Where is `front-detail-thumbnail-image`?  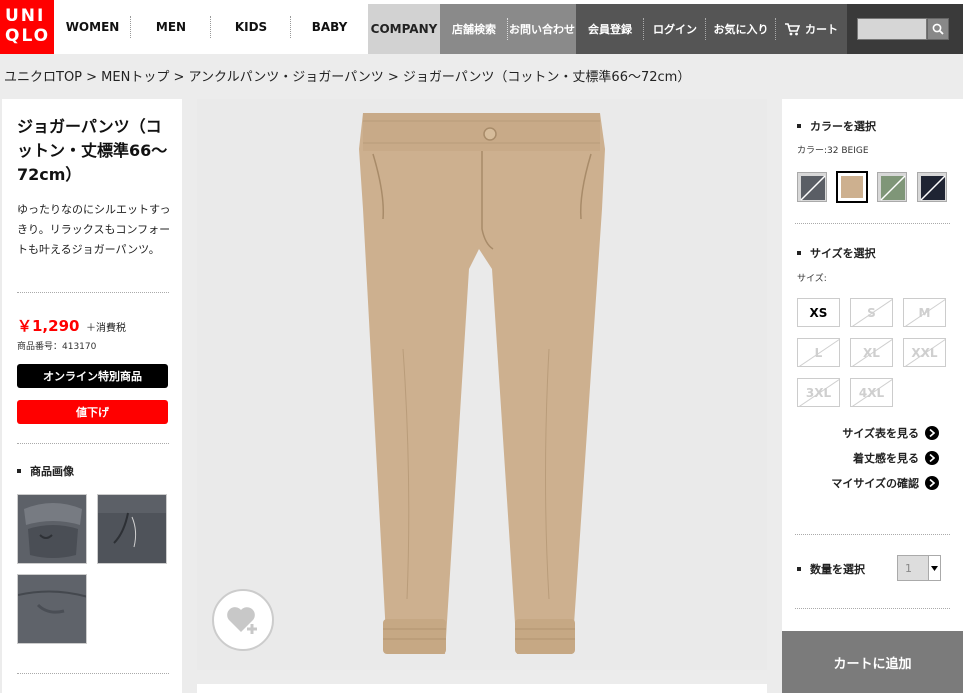
front-detail-thumbnail-image is located at coordinates (132, 529).